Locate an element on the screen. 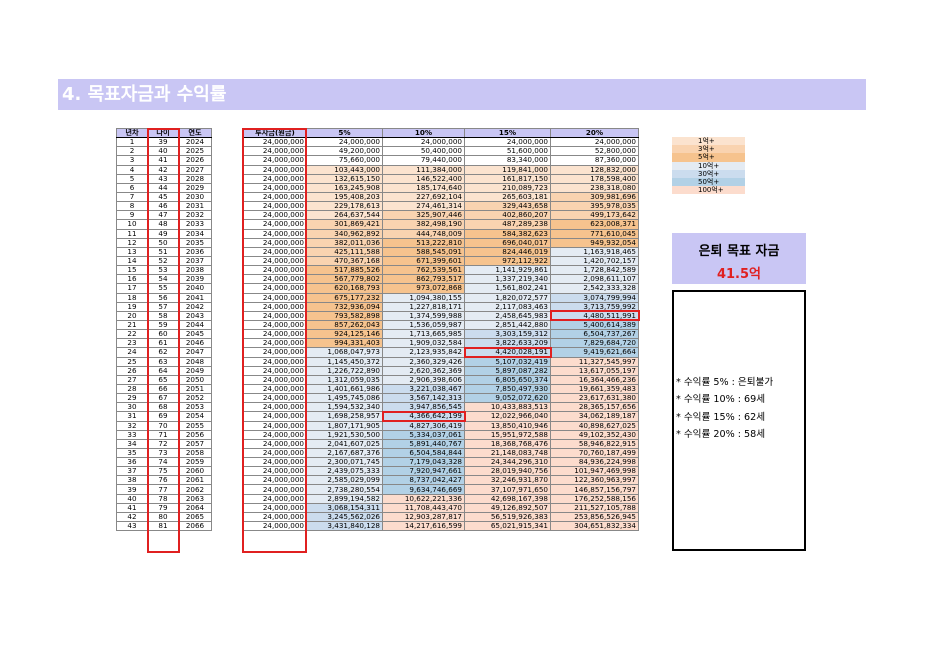  rate-5-cell: 132,615,150 is located at coordinates (344, 178).